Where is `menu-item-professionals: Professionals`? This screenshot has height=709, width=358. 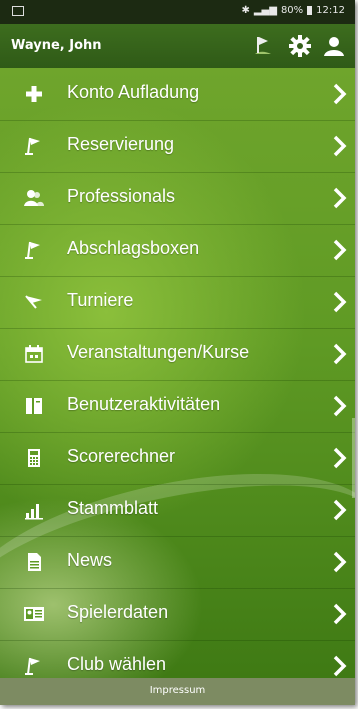
menu-item-professionals: Professionals is located at coordinates (177, 198).